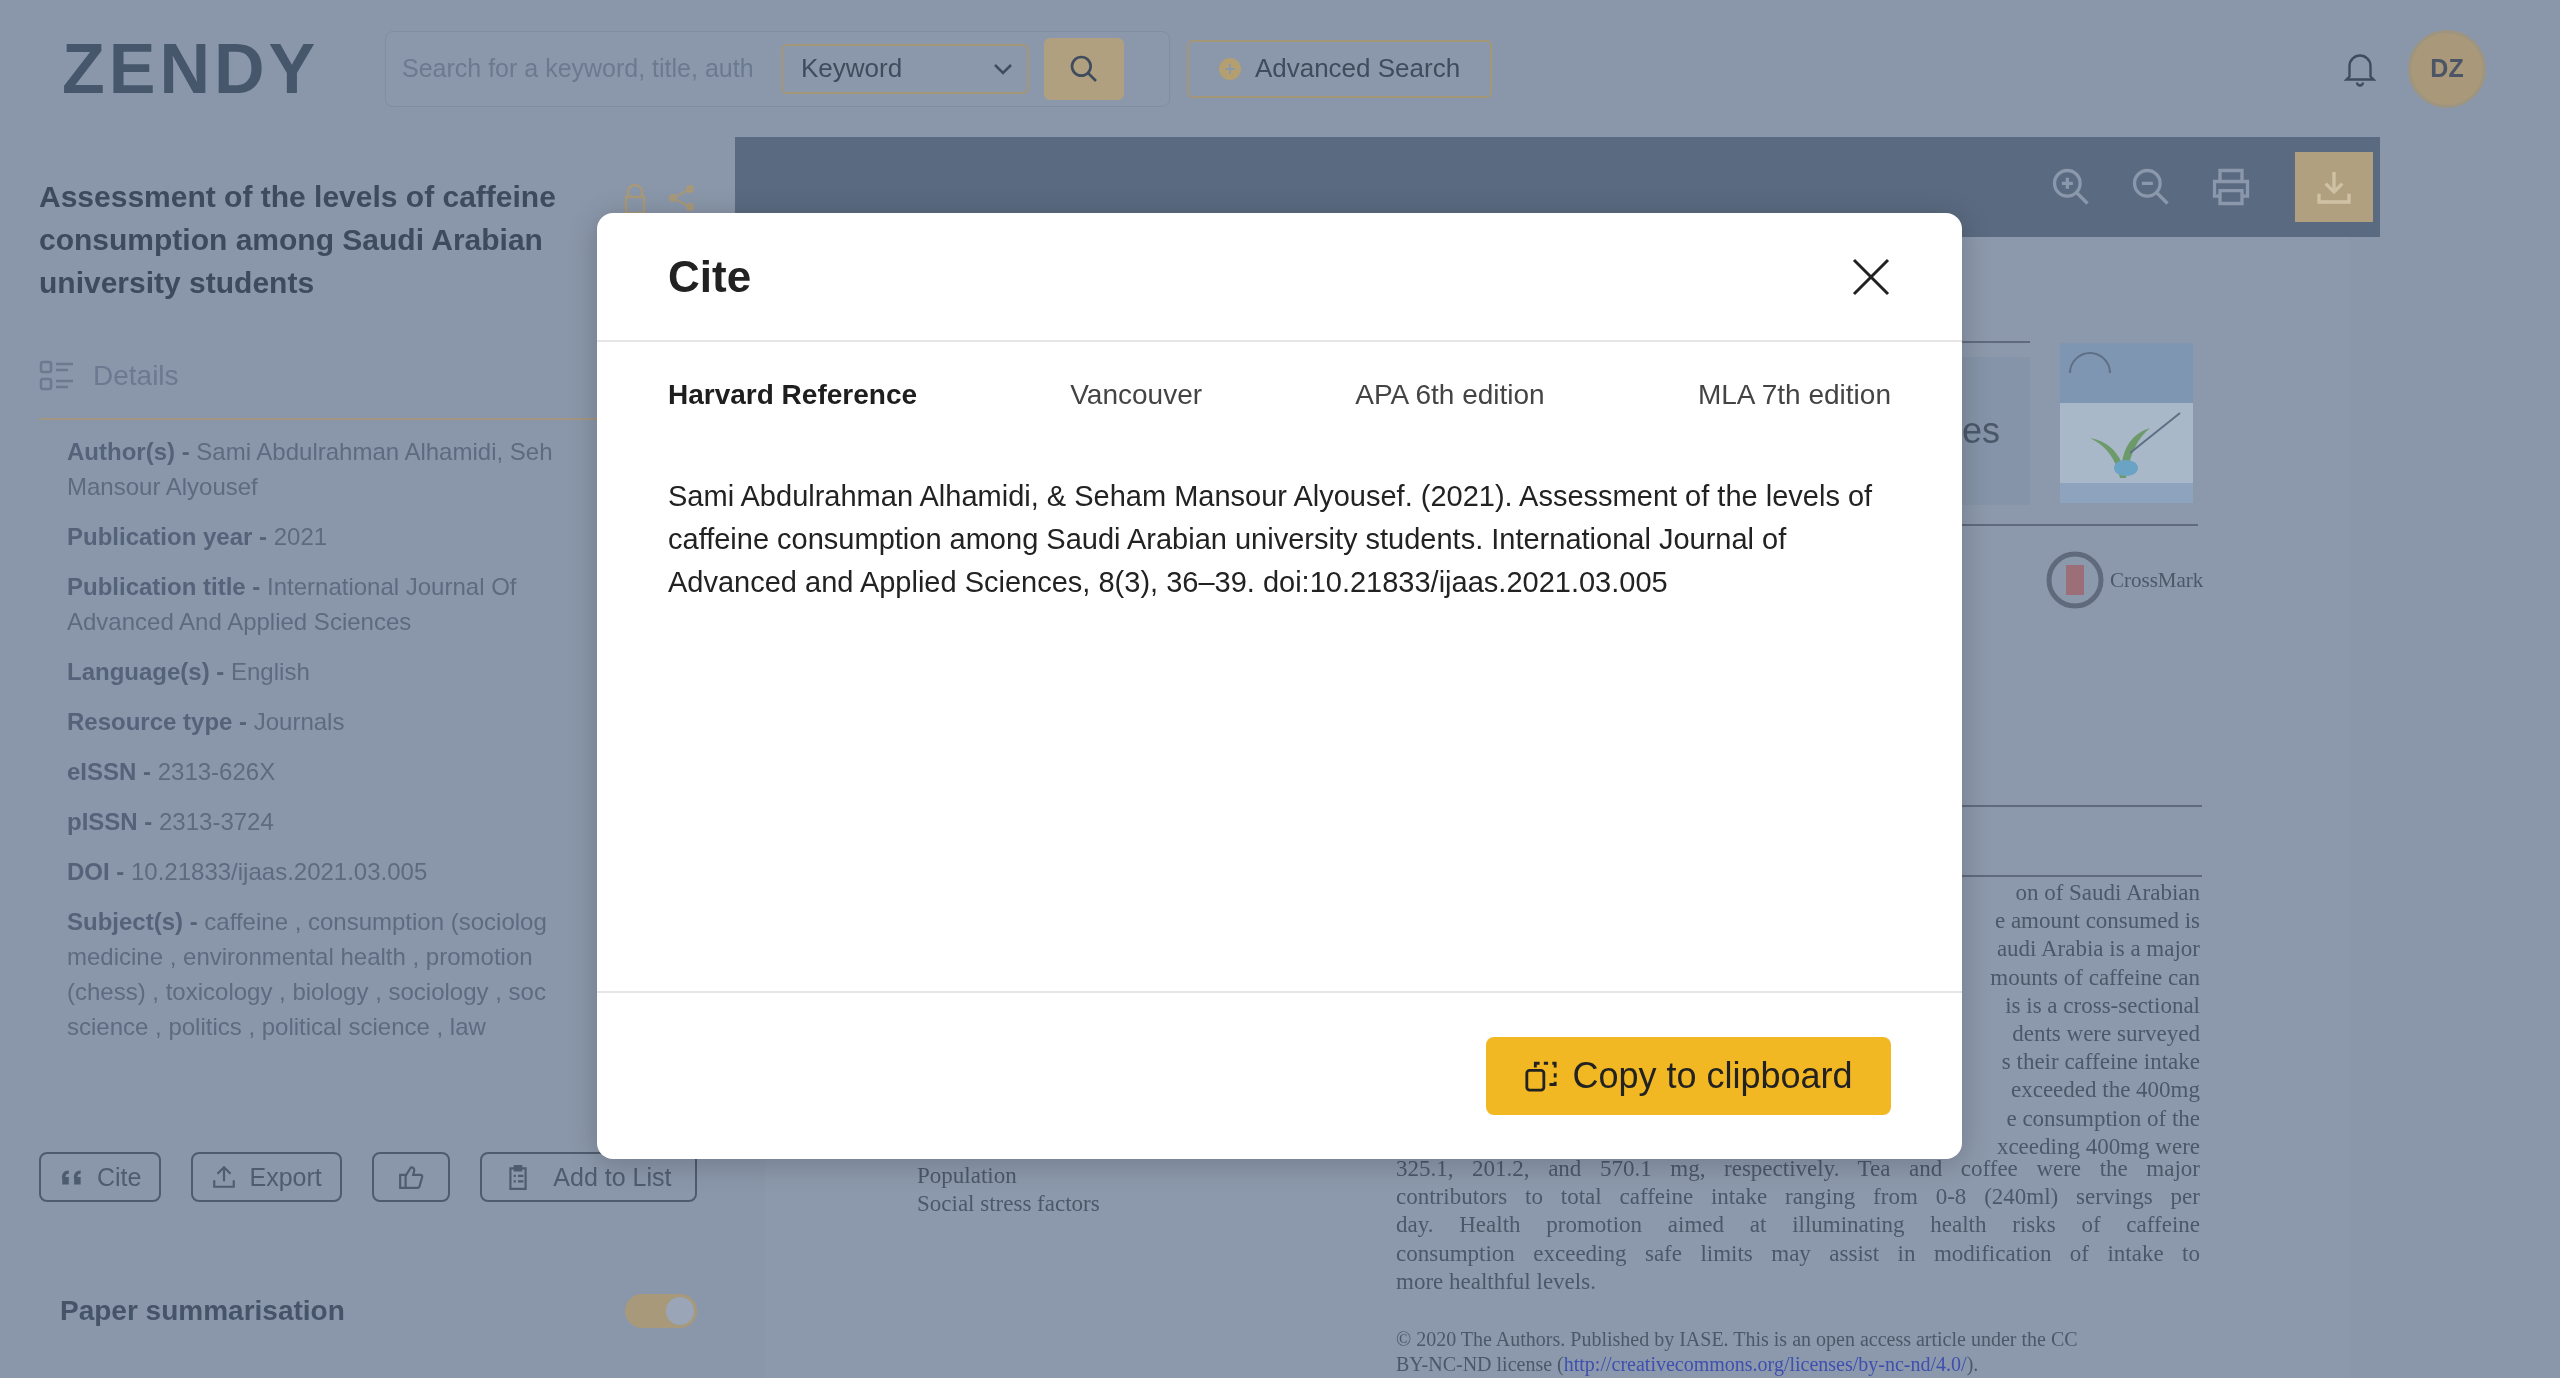  What do you see at coordinates (2096, 921) in the screenshot?
I see `abstract-line: e amount consumed is` at bounding box center [2096, 921].